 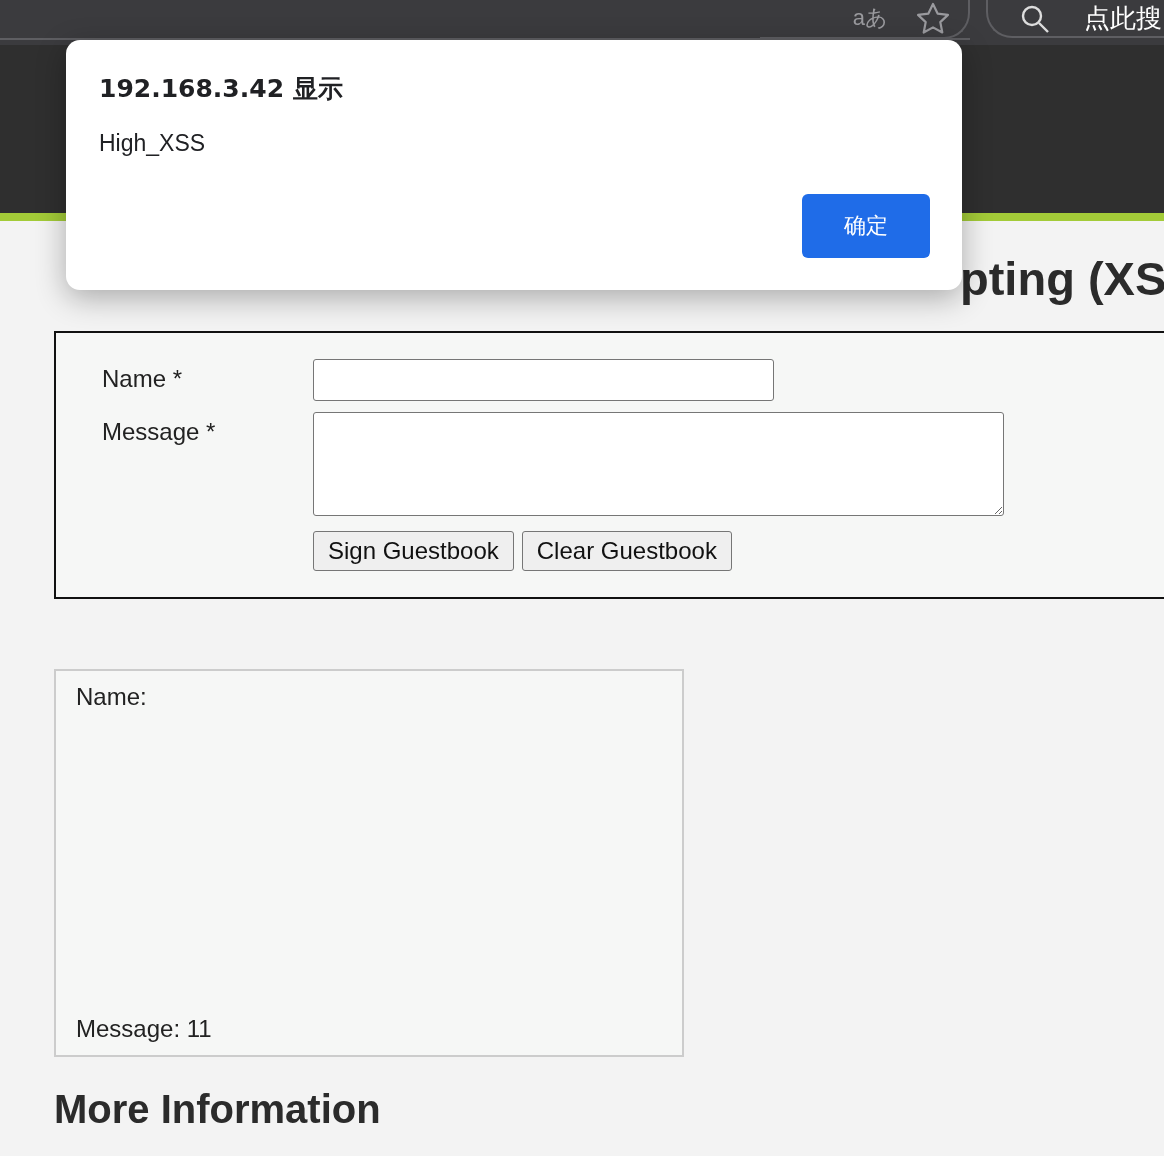 What do you see at coordinates (413, 551) in the screenshot?
I see `form-button: Sign Guestbook` at bounding box center [413, 551].